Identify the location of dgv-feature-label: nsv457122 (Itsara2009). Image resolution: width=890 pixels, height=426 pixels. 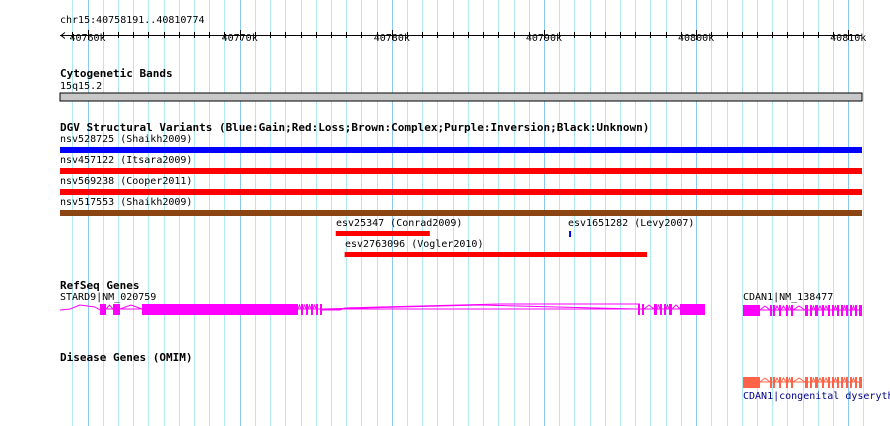
(126, 160).